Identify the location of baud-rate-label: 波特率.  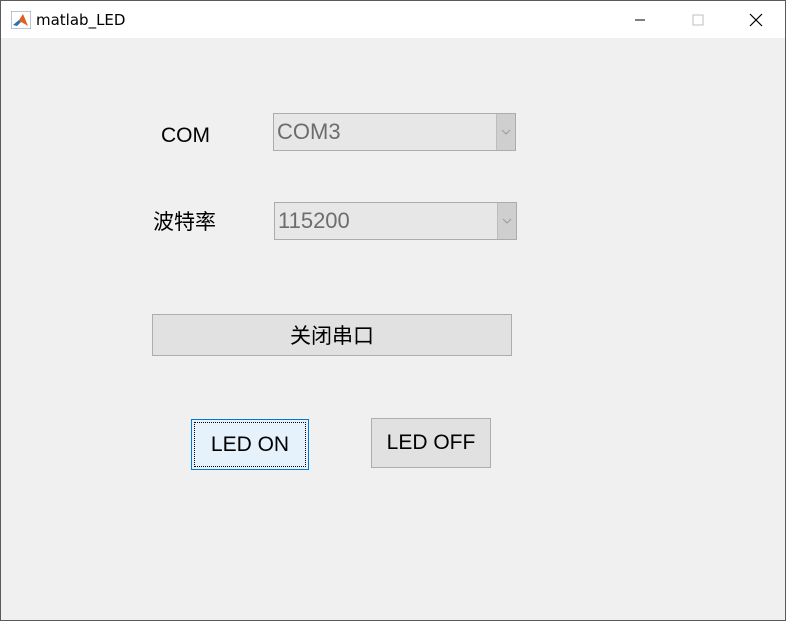
(184, 222).